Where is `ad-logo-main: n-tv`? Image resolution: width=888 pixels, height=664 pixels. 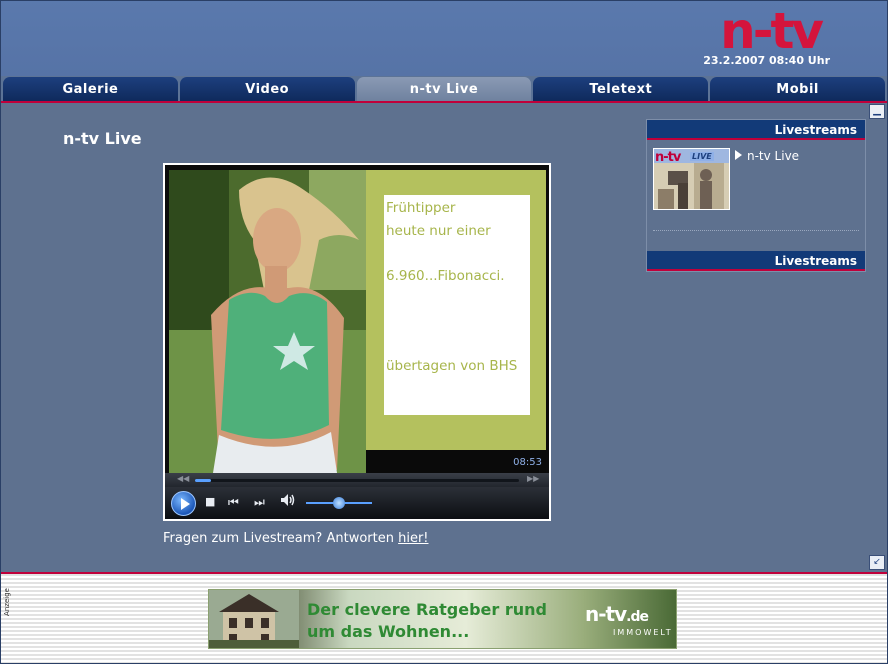
ad-logo-main: n-tv is located at coordinates (606, 614).